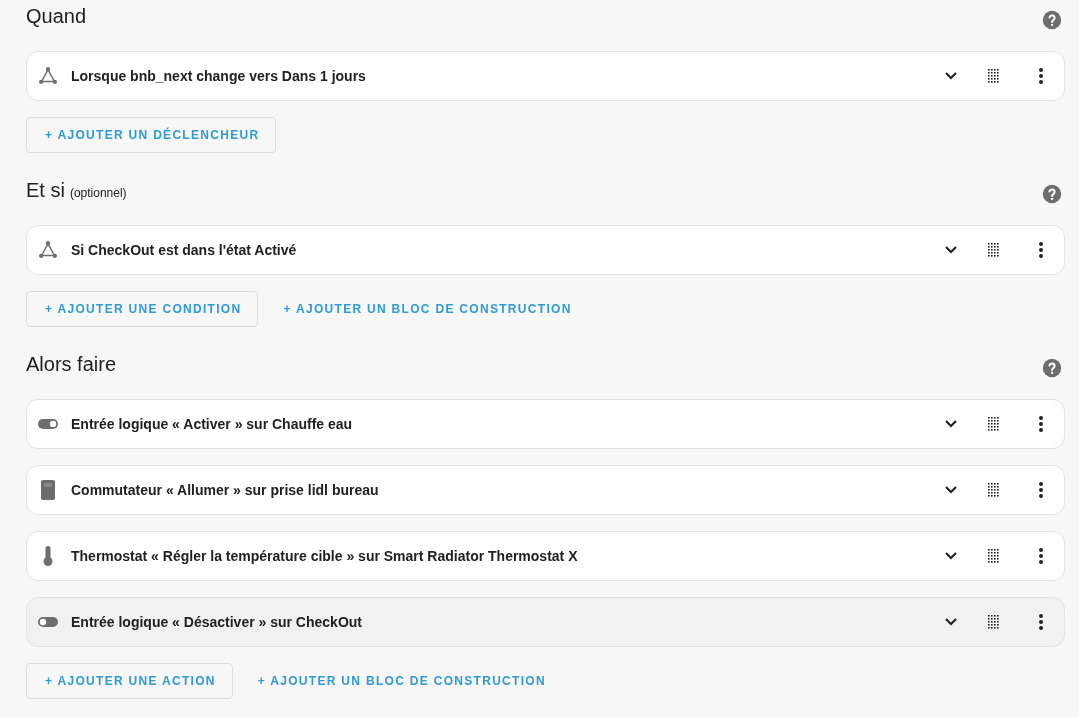 Image resolution: width=1079 pixels, height=717 pixels. What do you see at coordinates (545, 250) in the screenshot?
I see `automation-row: Si CheckOut est dans l'état Activé` at bounding box center [545, 250].